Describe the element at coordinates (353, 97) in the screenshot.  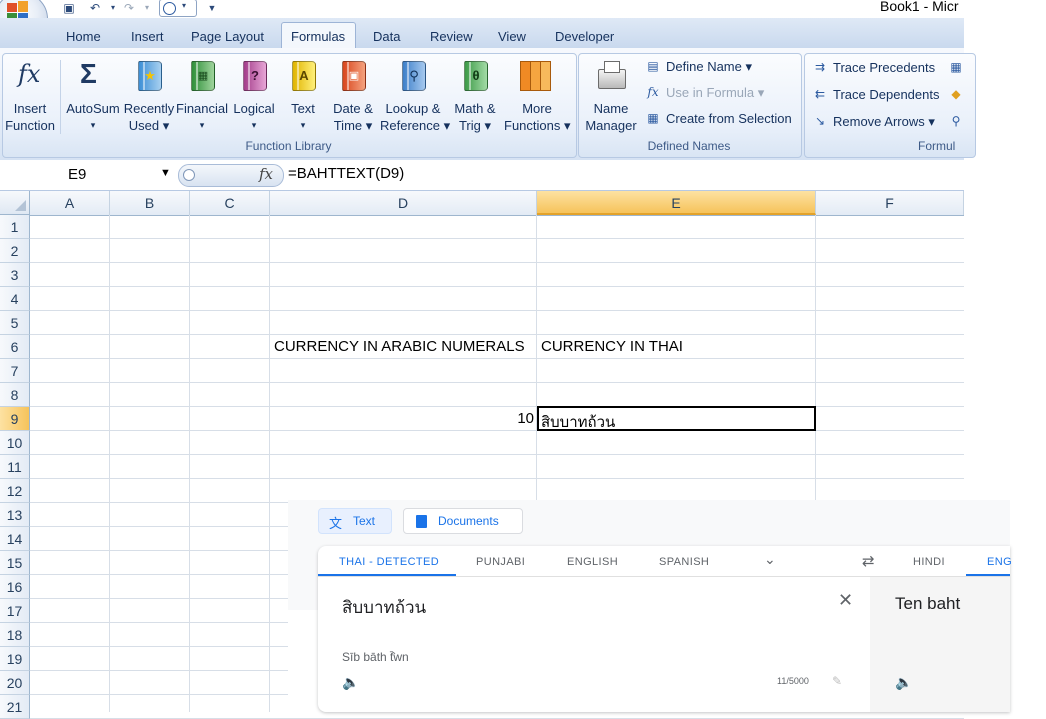
I see `date-time-button: ▣ Date & Time ▾` at that location.